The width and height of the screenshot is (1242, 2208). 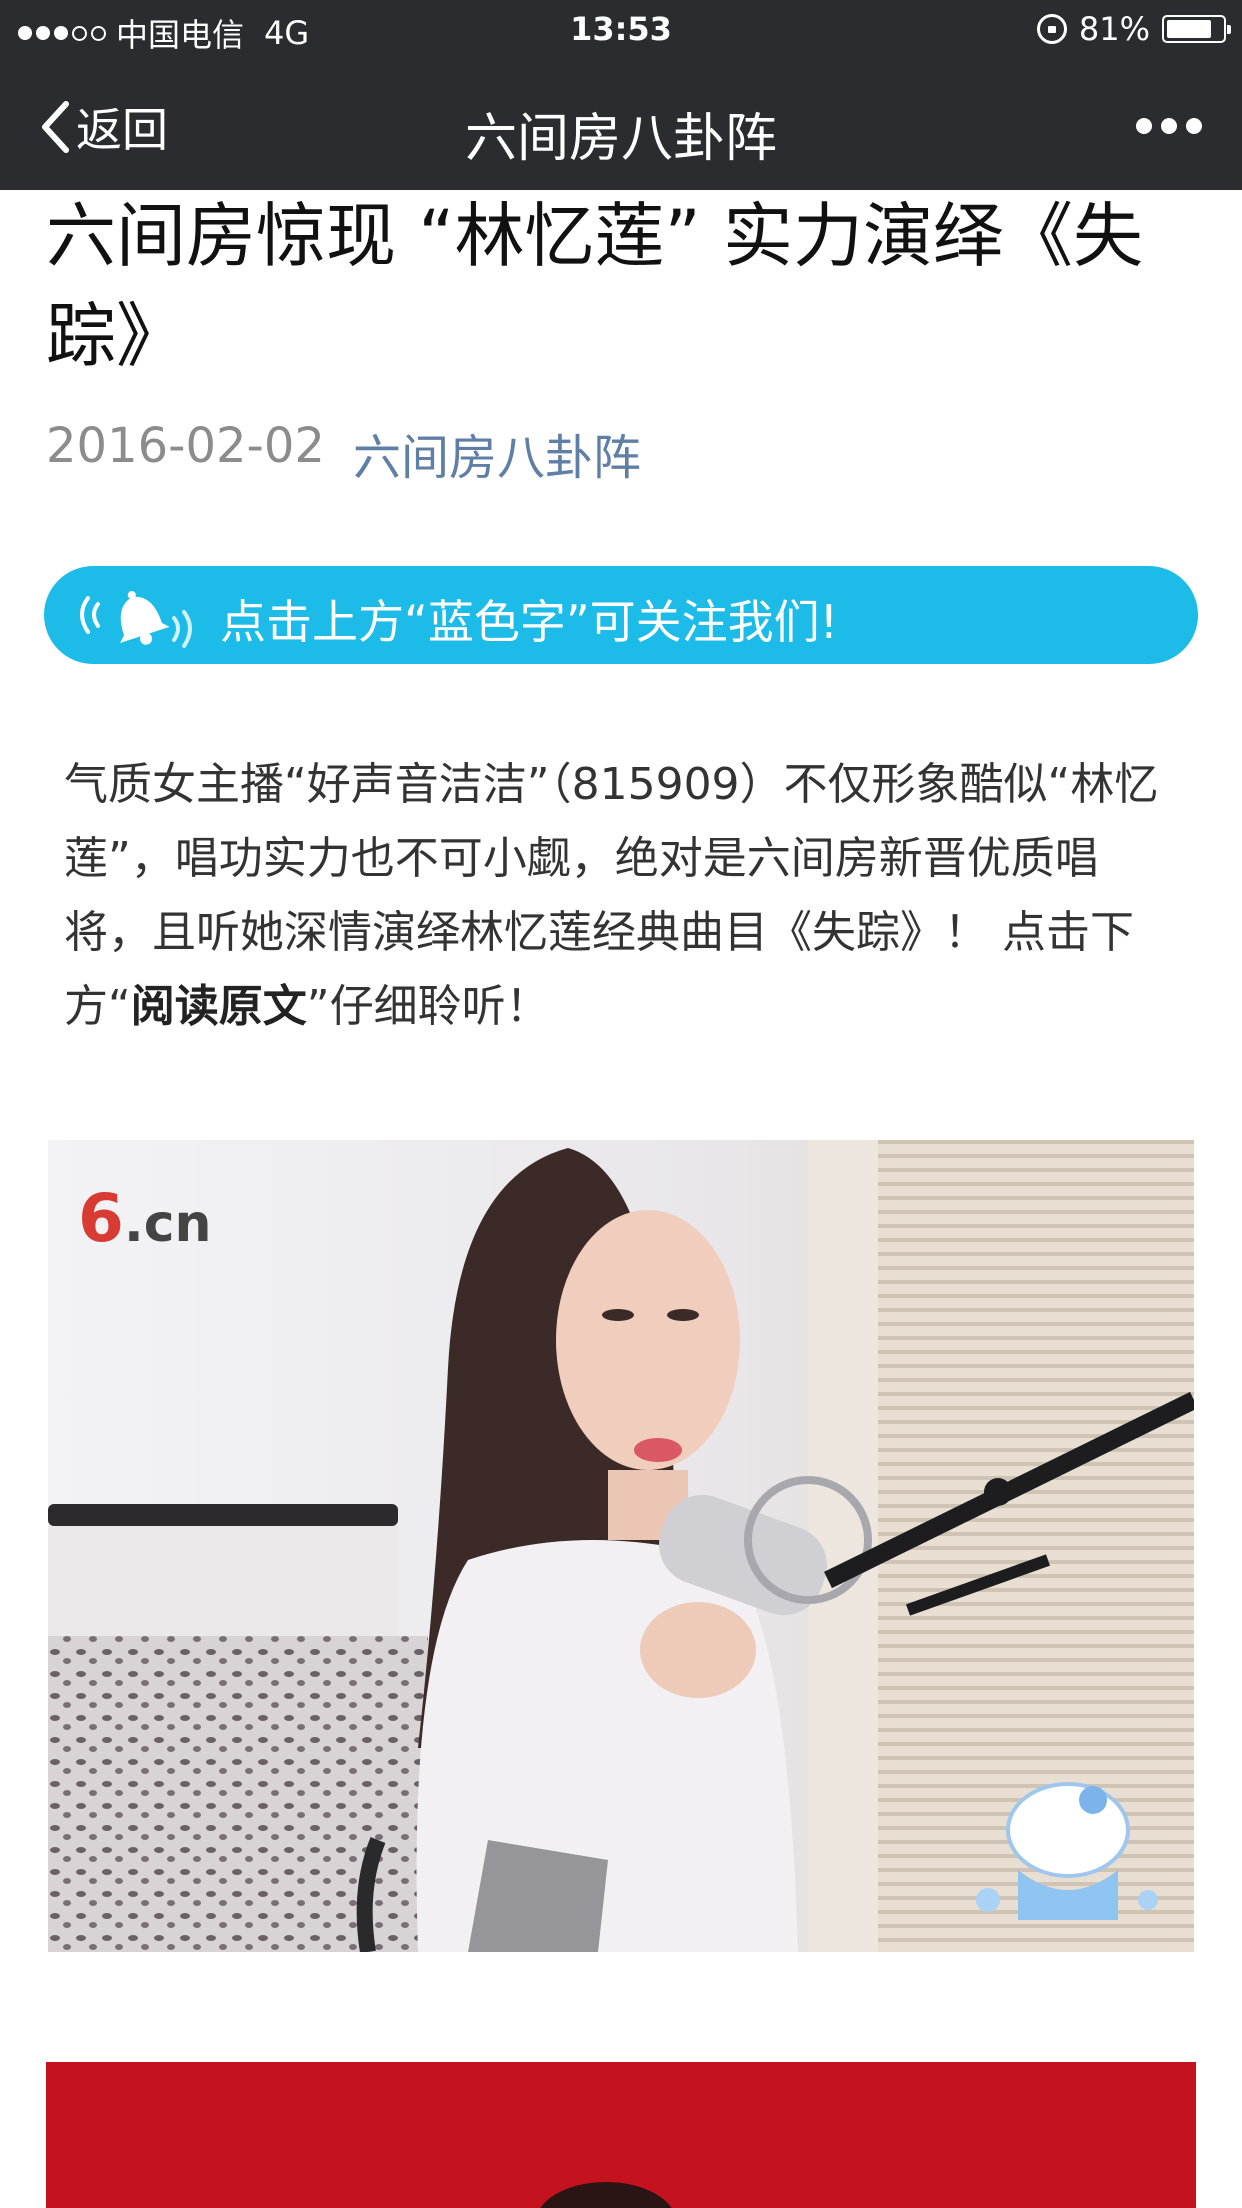 I want to click on bell-icon, so click(x=136, y=619).